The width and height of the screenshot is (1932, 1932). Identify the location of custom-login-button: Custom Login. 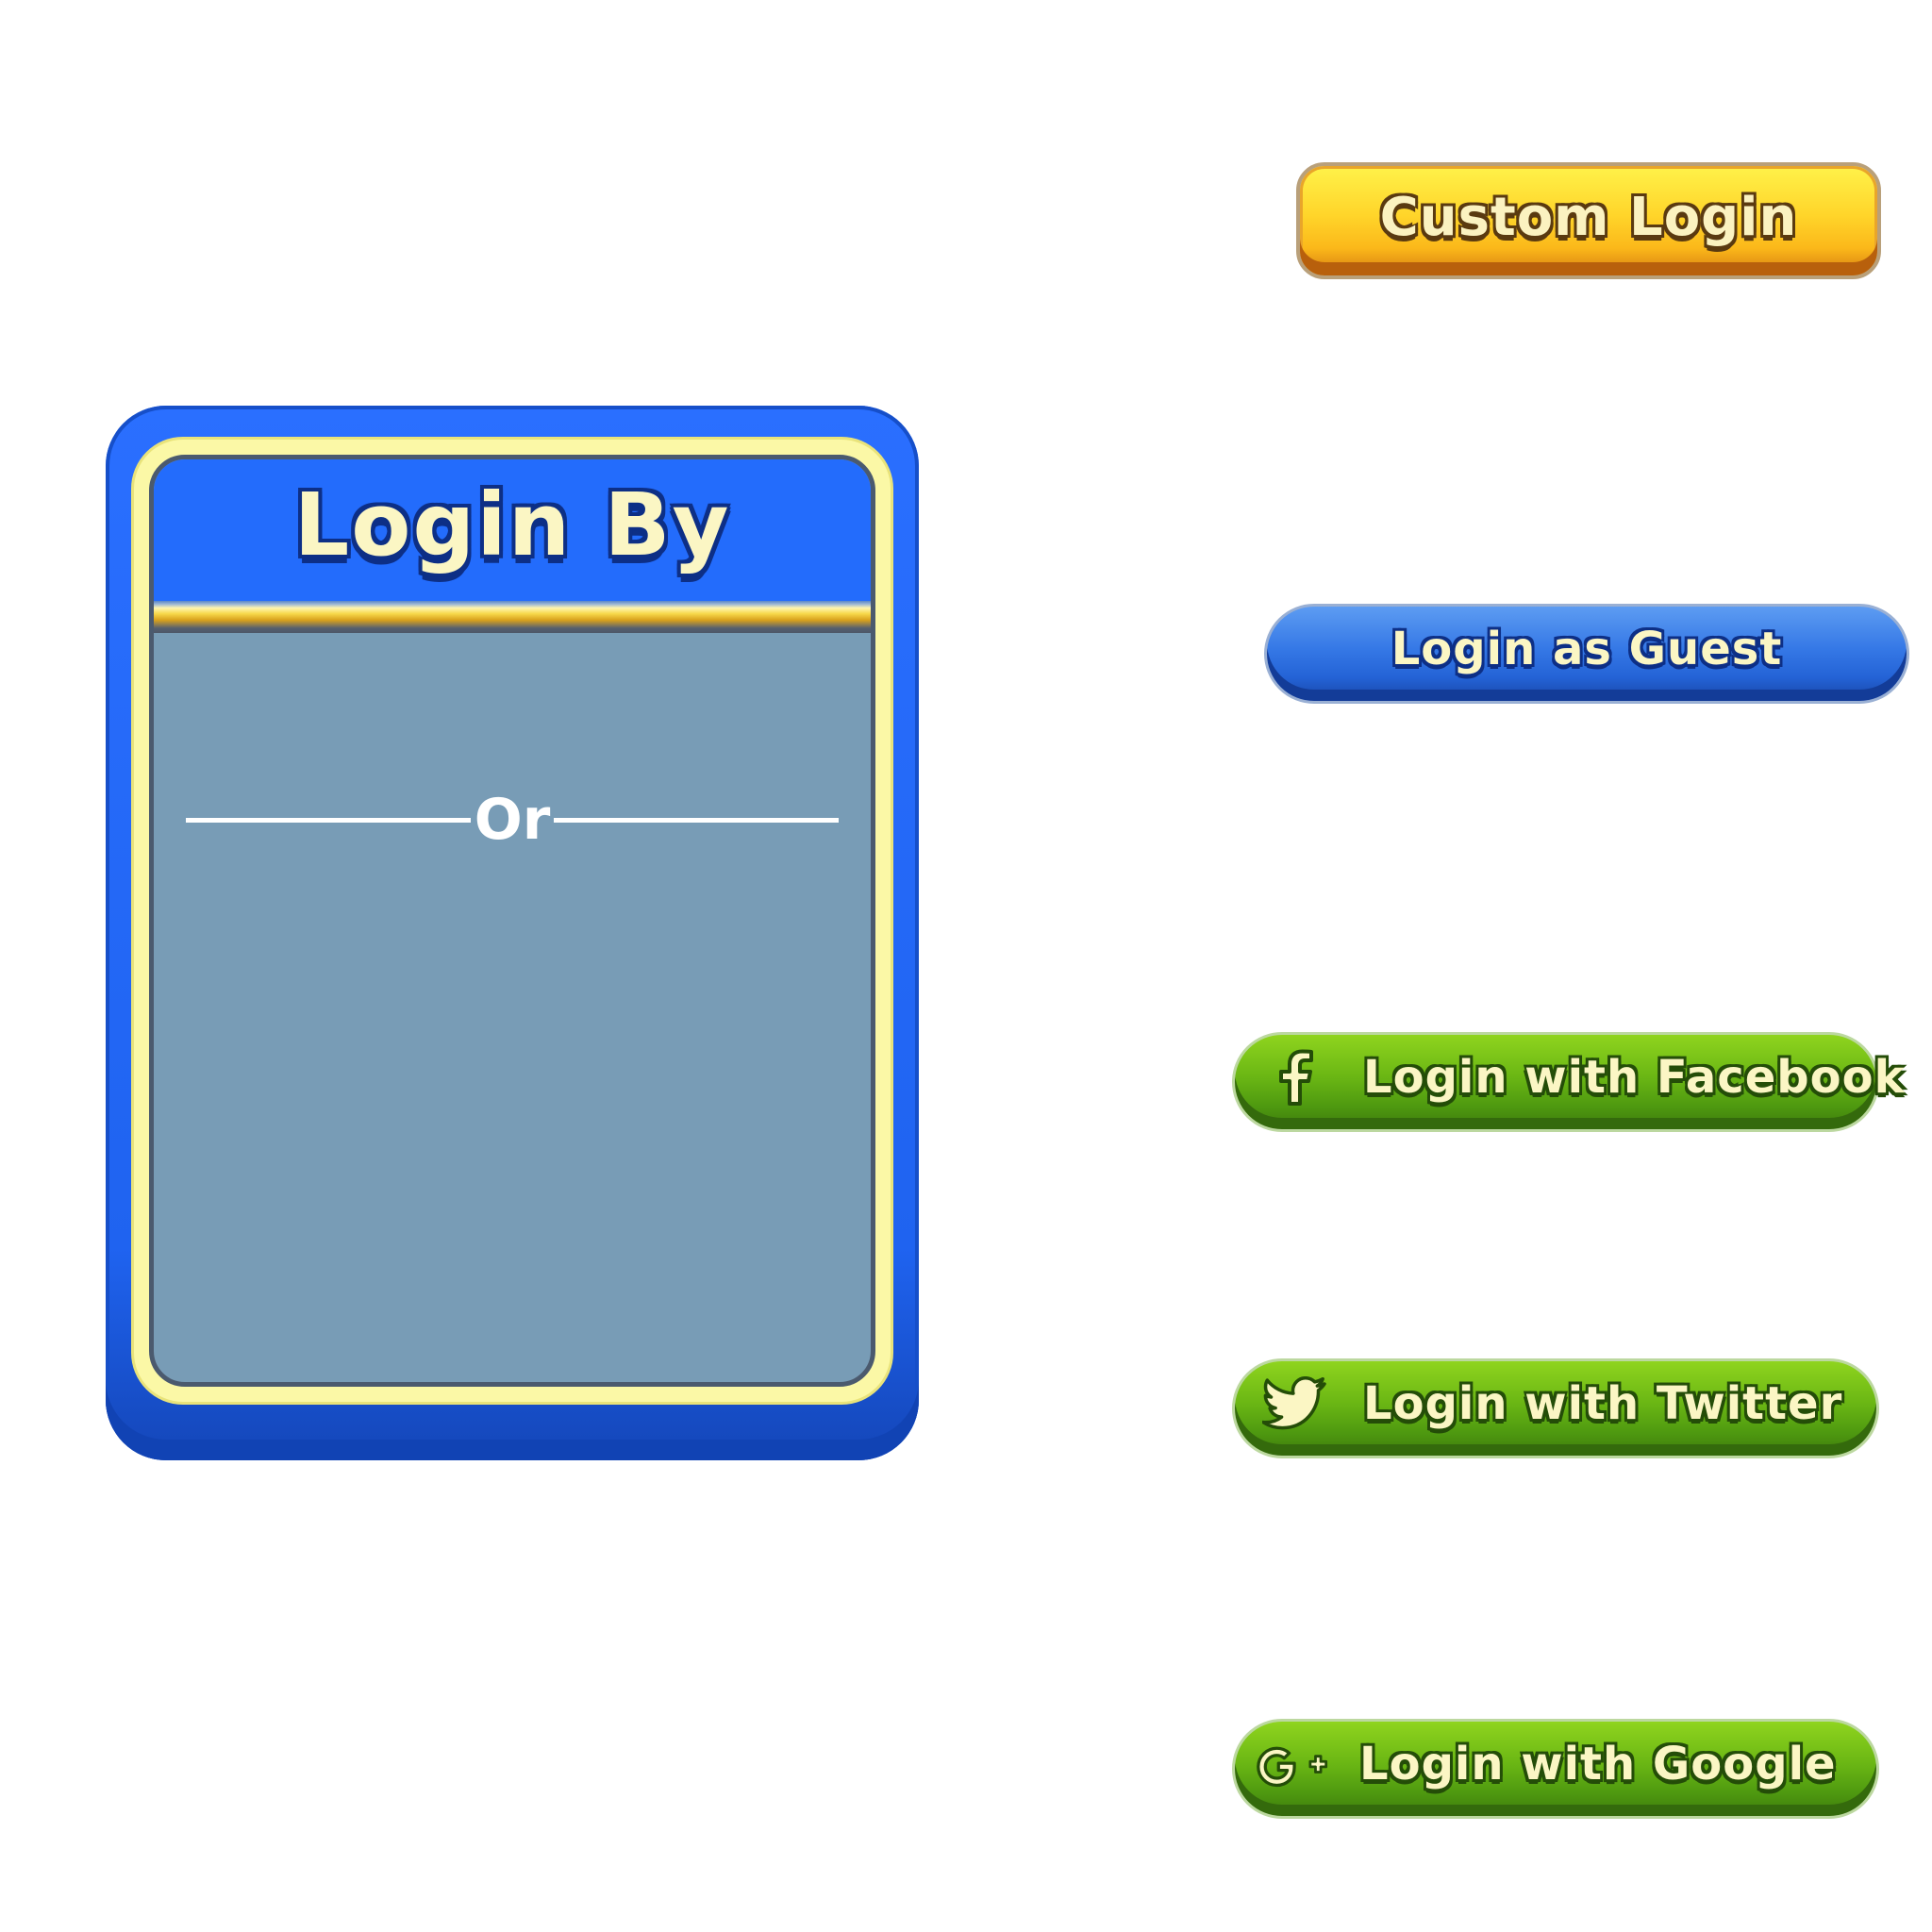
(1589, 220).